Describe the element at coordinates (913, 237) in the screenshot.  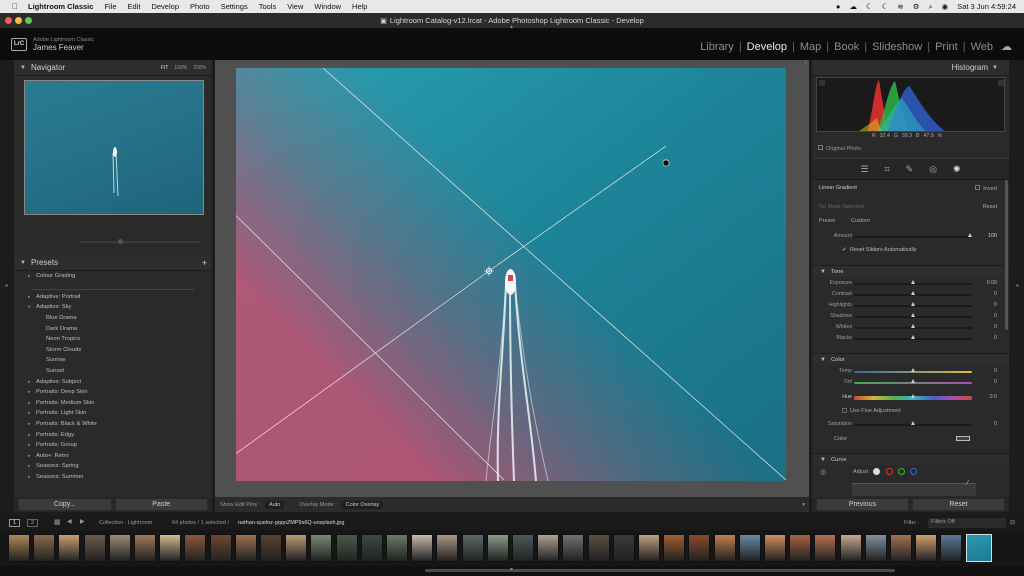
I see `amount-track` at that location.